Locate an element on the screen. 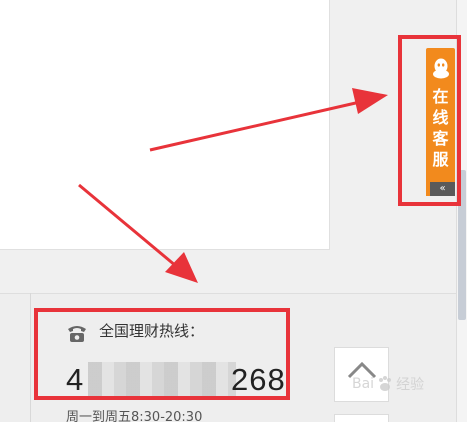 This screenshot has height=422, width=467. watermark-text-before: Bai is located at coordinates (363, 384).